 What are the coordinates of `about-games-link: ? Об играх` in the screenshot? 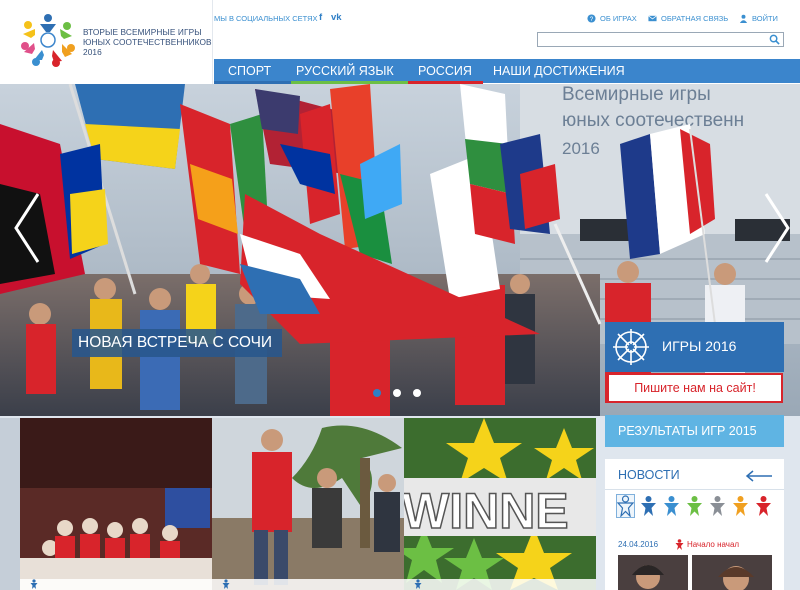 It's located at (612, 18).